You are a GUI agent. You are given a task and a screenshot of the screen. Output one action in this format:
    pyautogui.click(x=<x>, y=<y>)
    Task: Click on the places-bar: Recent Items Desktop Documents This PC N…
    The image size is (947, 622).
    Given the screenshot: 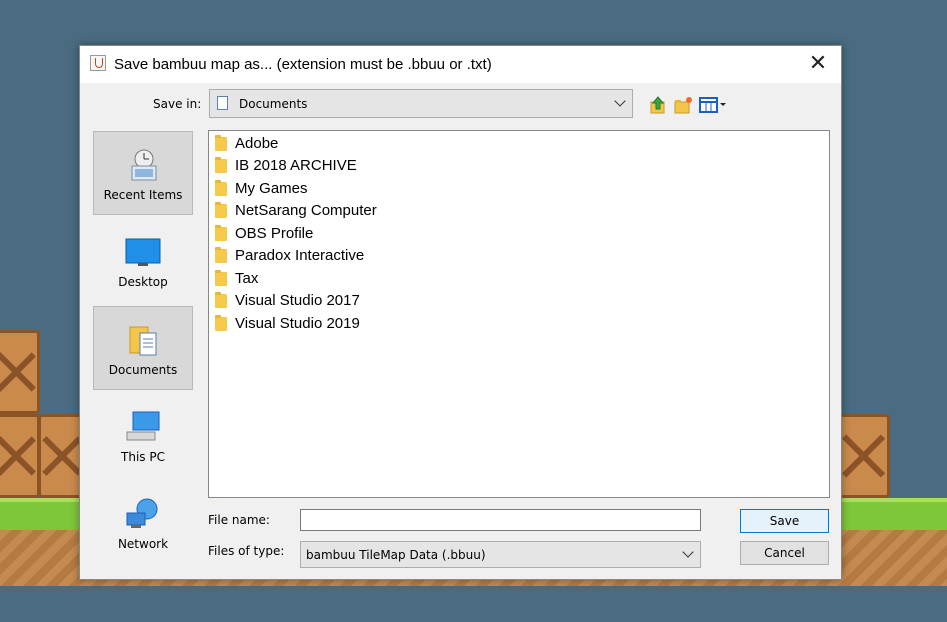 What is the action you would take?
    pyautogui.click(x=144, y=350)
    